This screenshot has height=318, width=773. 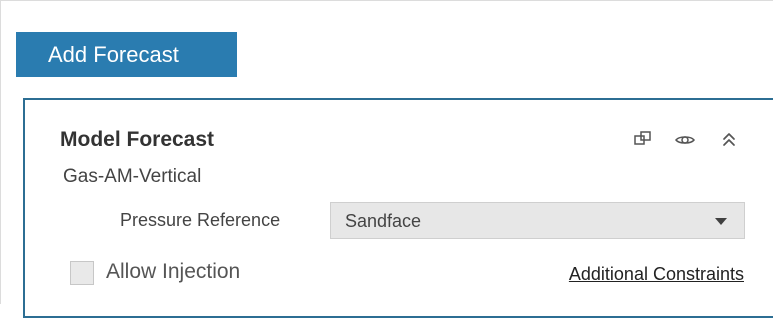 I want to click on card-actions, so click(x=685, y=140).